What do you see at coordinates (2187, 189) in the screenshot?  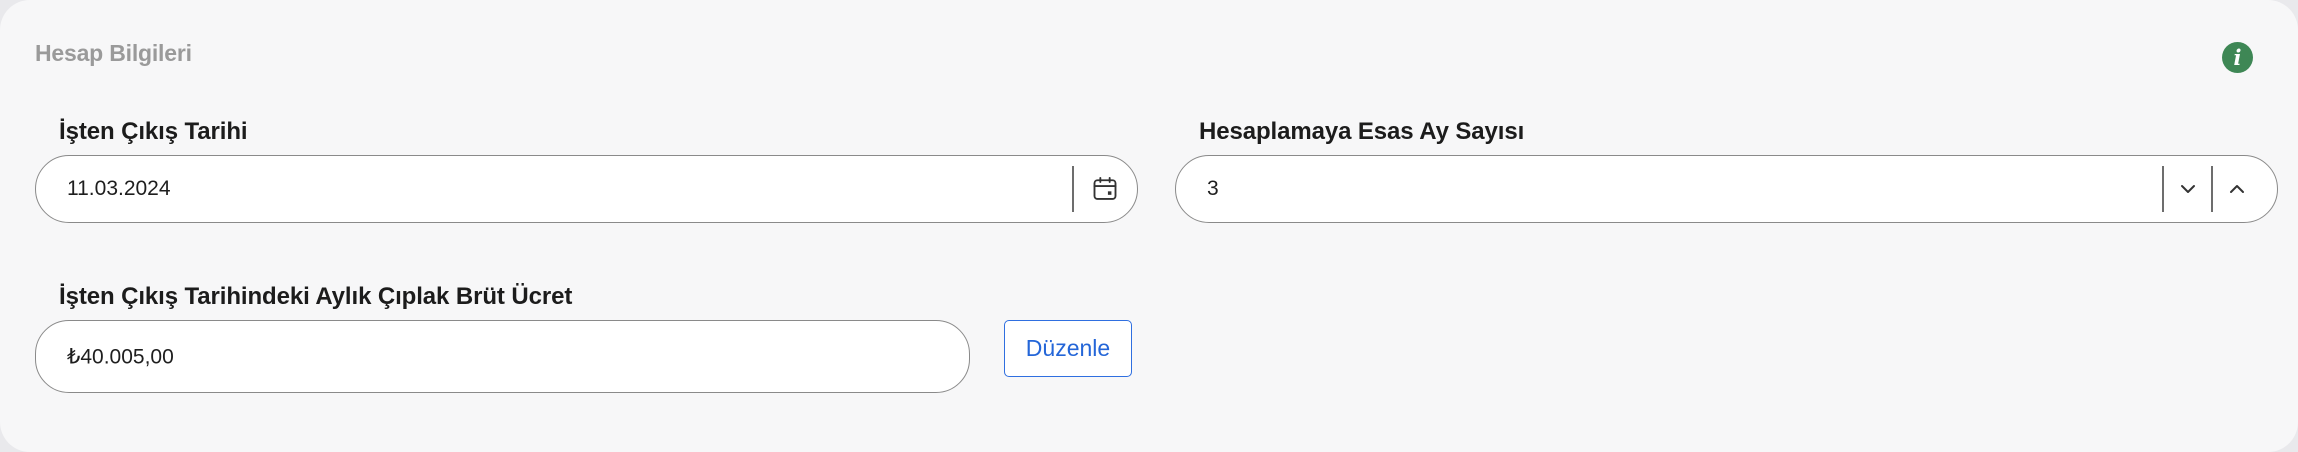 I see `chevron-down-icon` at bounding box center [2187, 189].